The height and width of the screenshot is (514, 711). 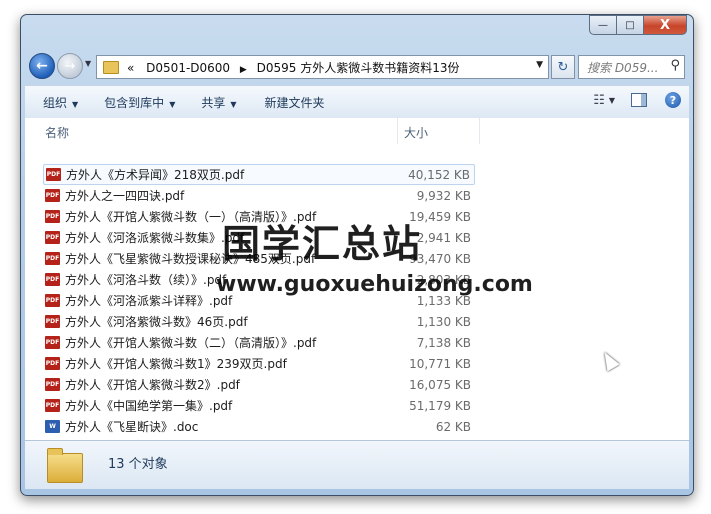 I want to click on breadcrumb: « D0501-D0600 ▶ D0595 方外人紫微斗数书籍资料13份, so click(x=293, y=67).